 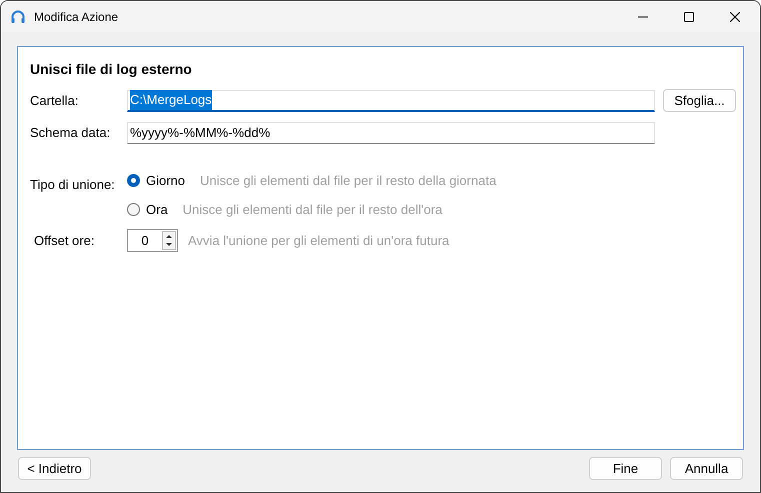 I want to click on field-value: C:\MergeLogs, so click(x=171, y=100).